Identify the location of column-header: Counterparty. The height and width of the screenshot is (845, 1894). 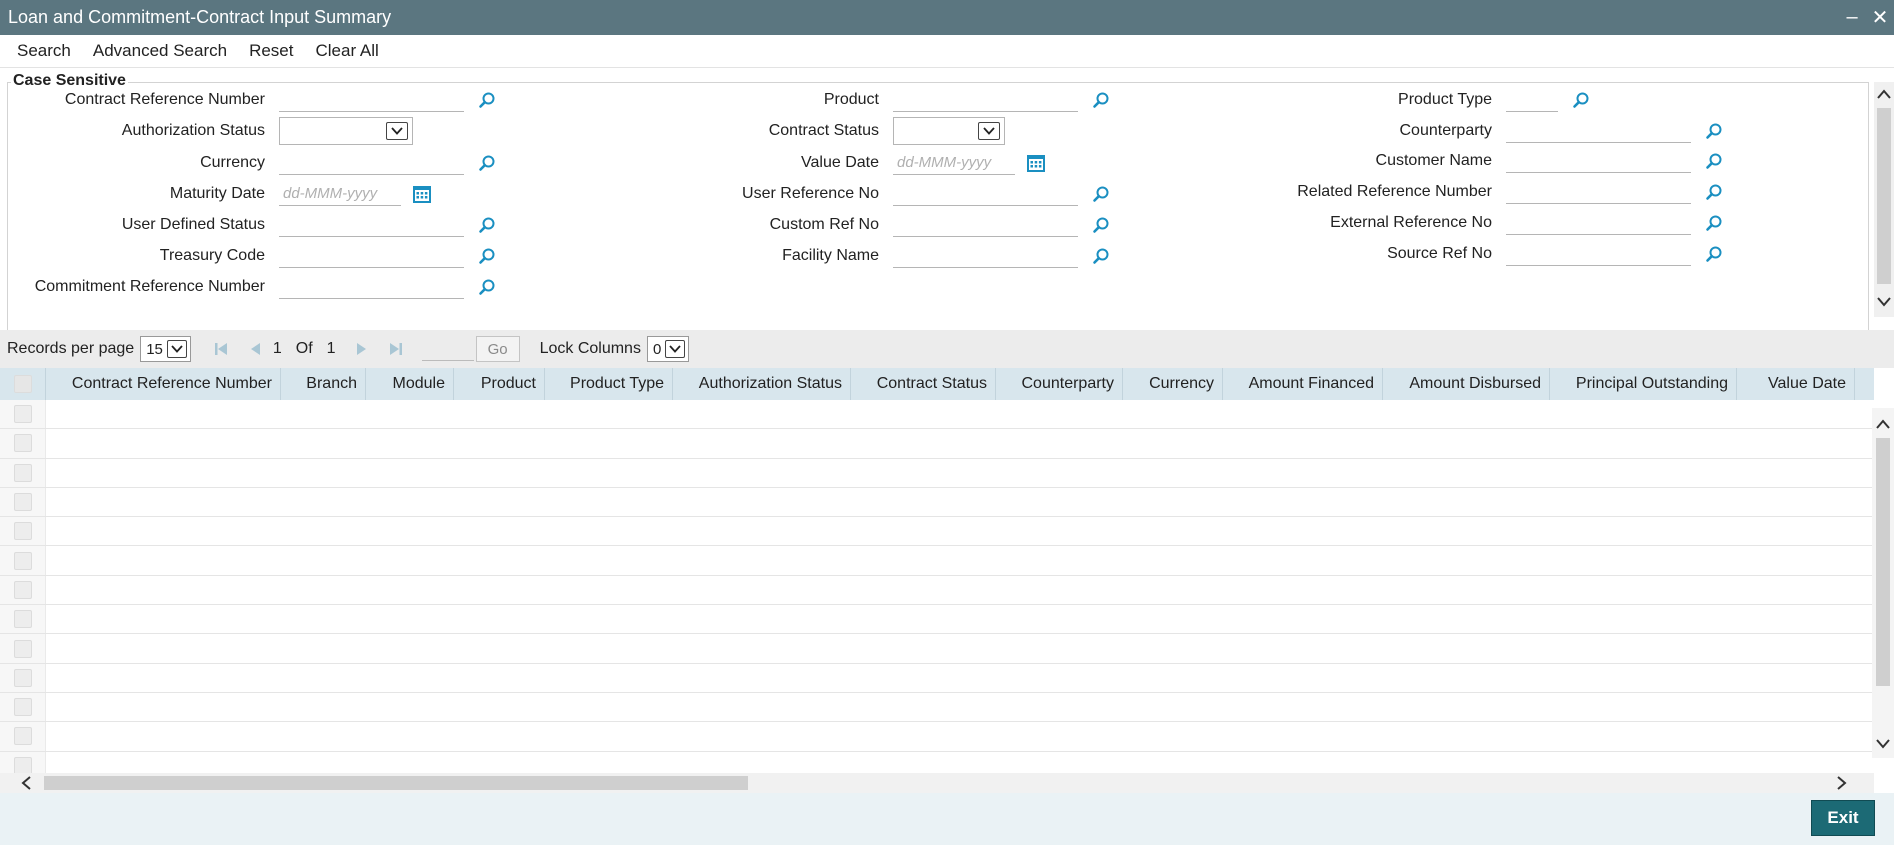
(1059, 384).